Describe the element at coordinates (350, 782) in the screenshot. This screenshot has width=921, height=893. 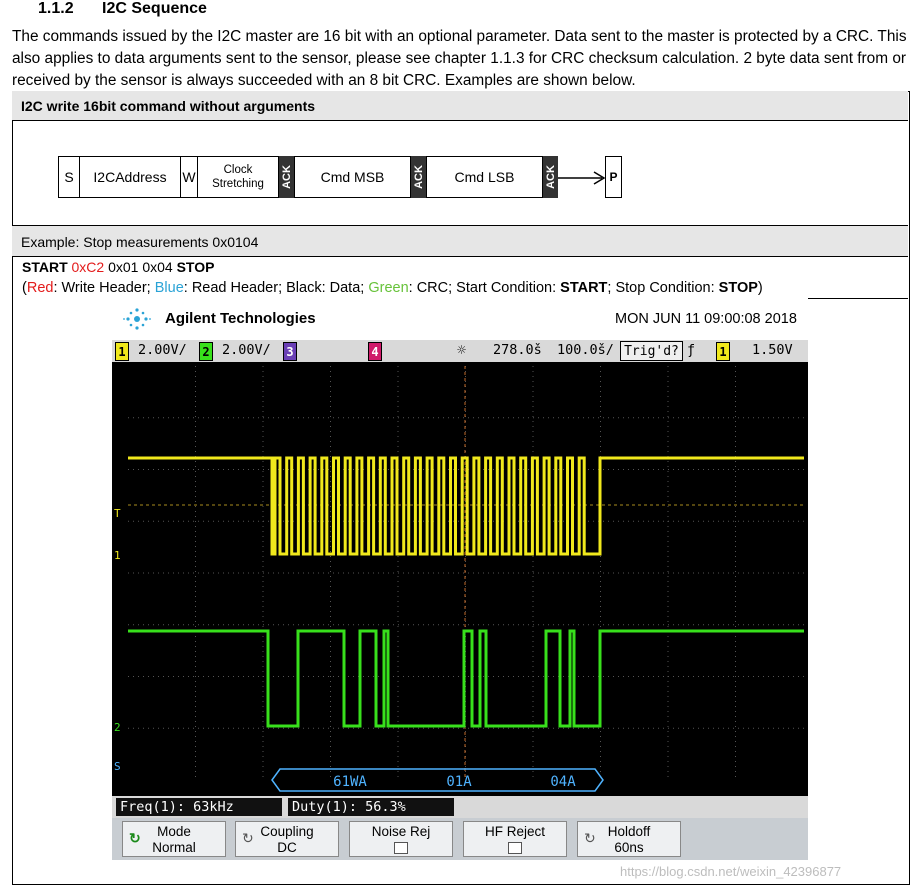
I see `decode-byte: 61WA` at that location.